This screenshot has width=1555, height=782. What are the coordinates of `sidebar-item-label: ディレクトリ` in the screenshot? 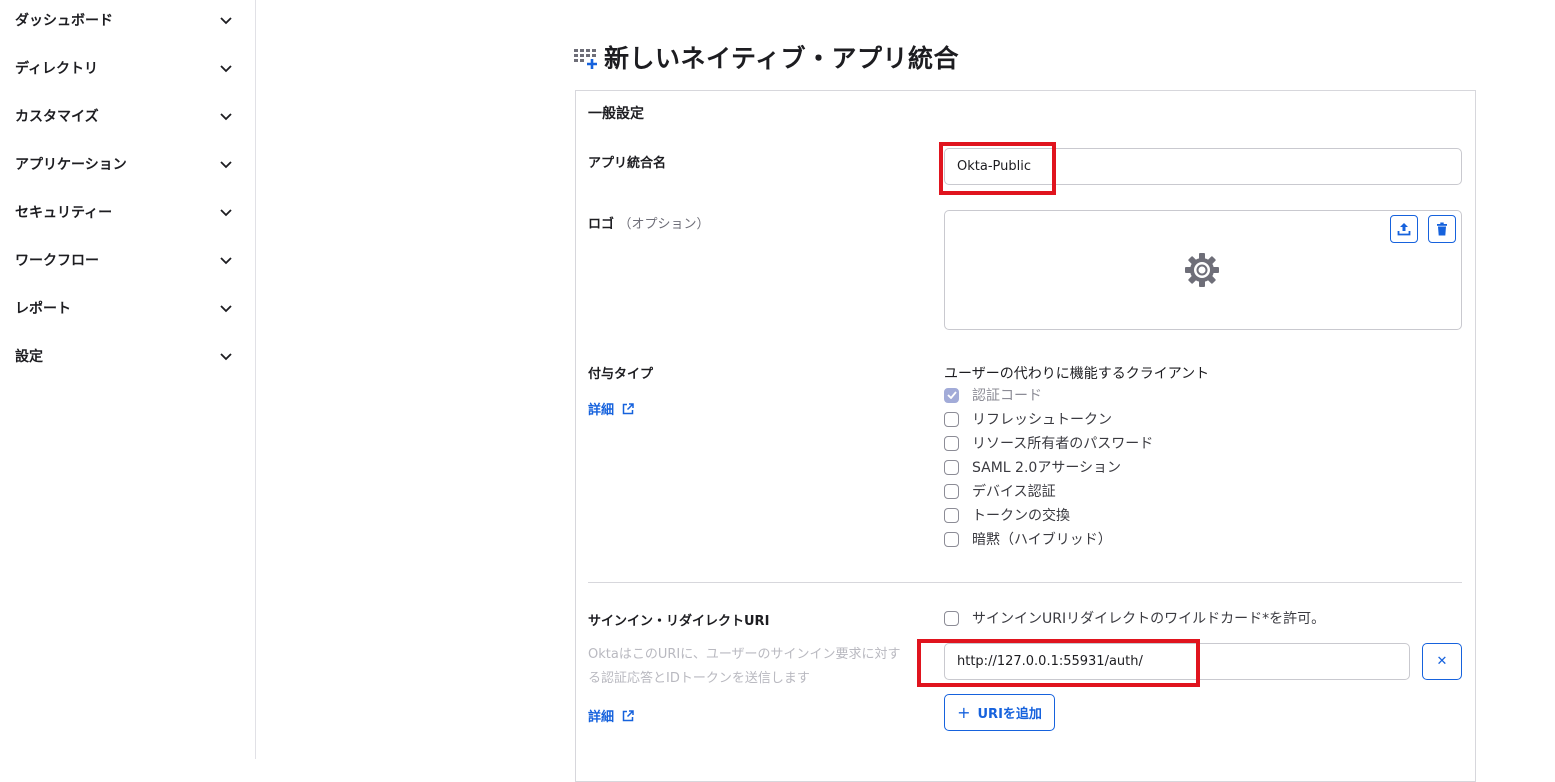 It's located at (57, 69).